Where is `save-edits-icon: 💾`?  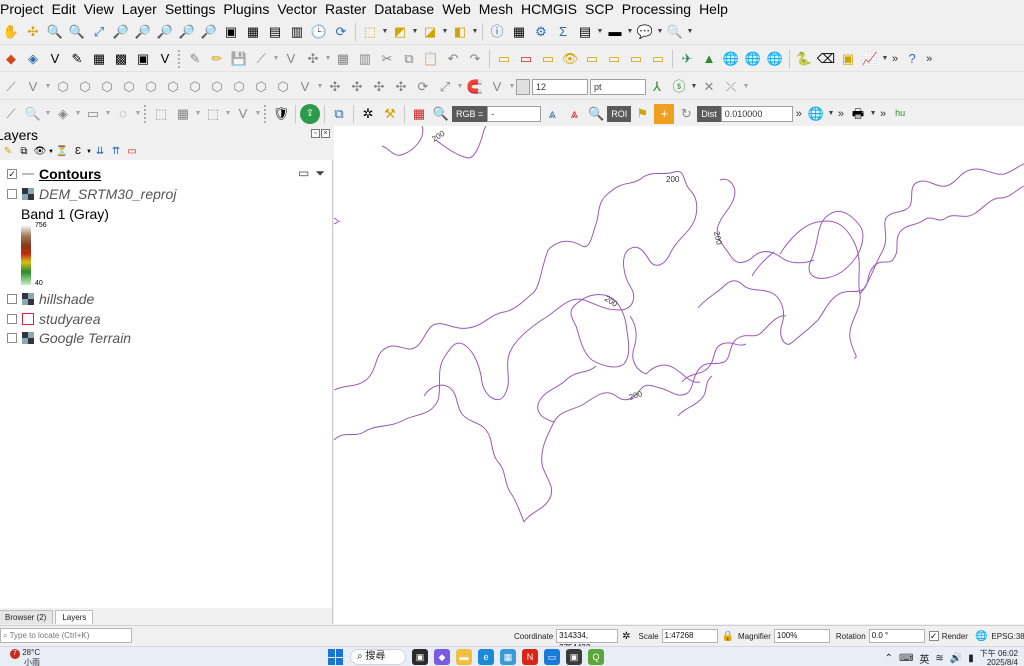
save-edits-icon: 💾 is located at coordinates (239, 59).